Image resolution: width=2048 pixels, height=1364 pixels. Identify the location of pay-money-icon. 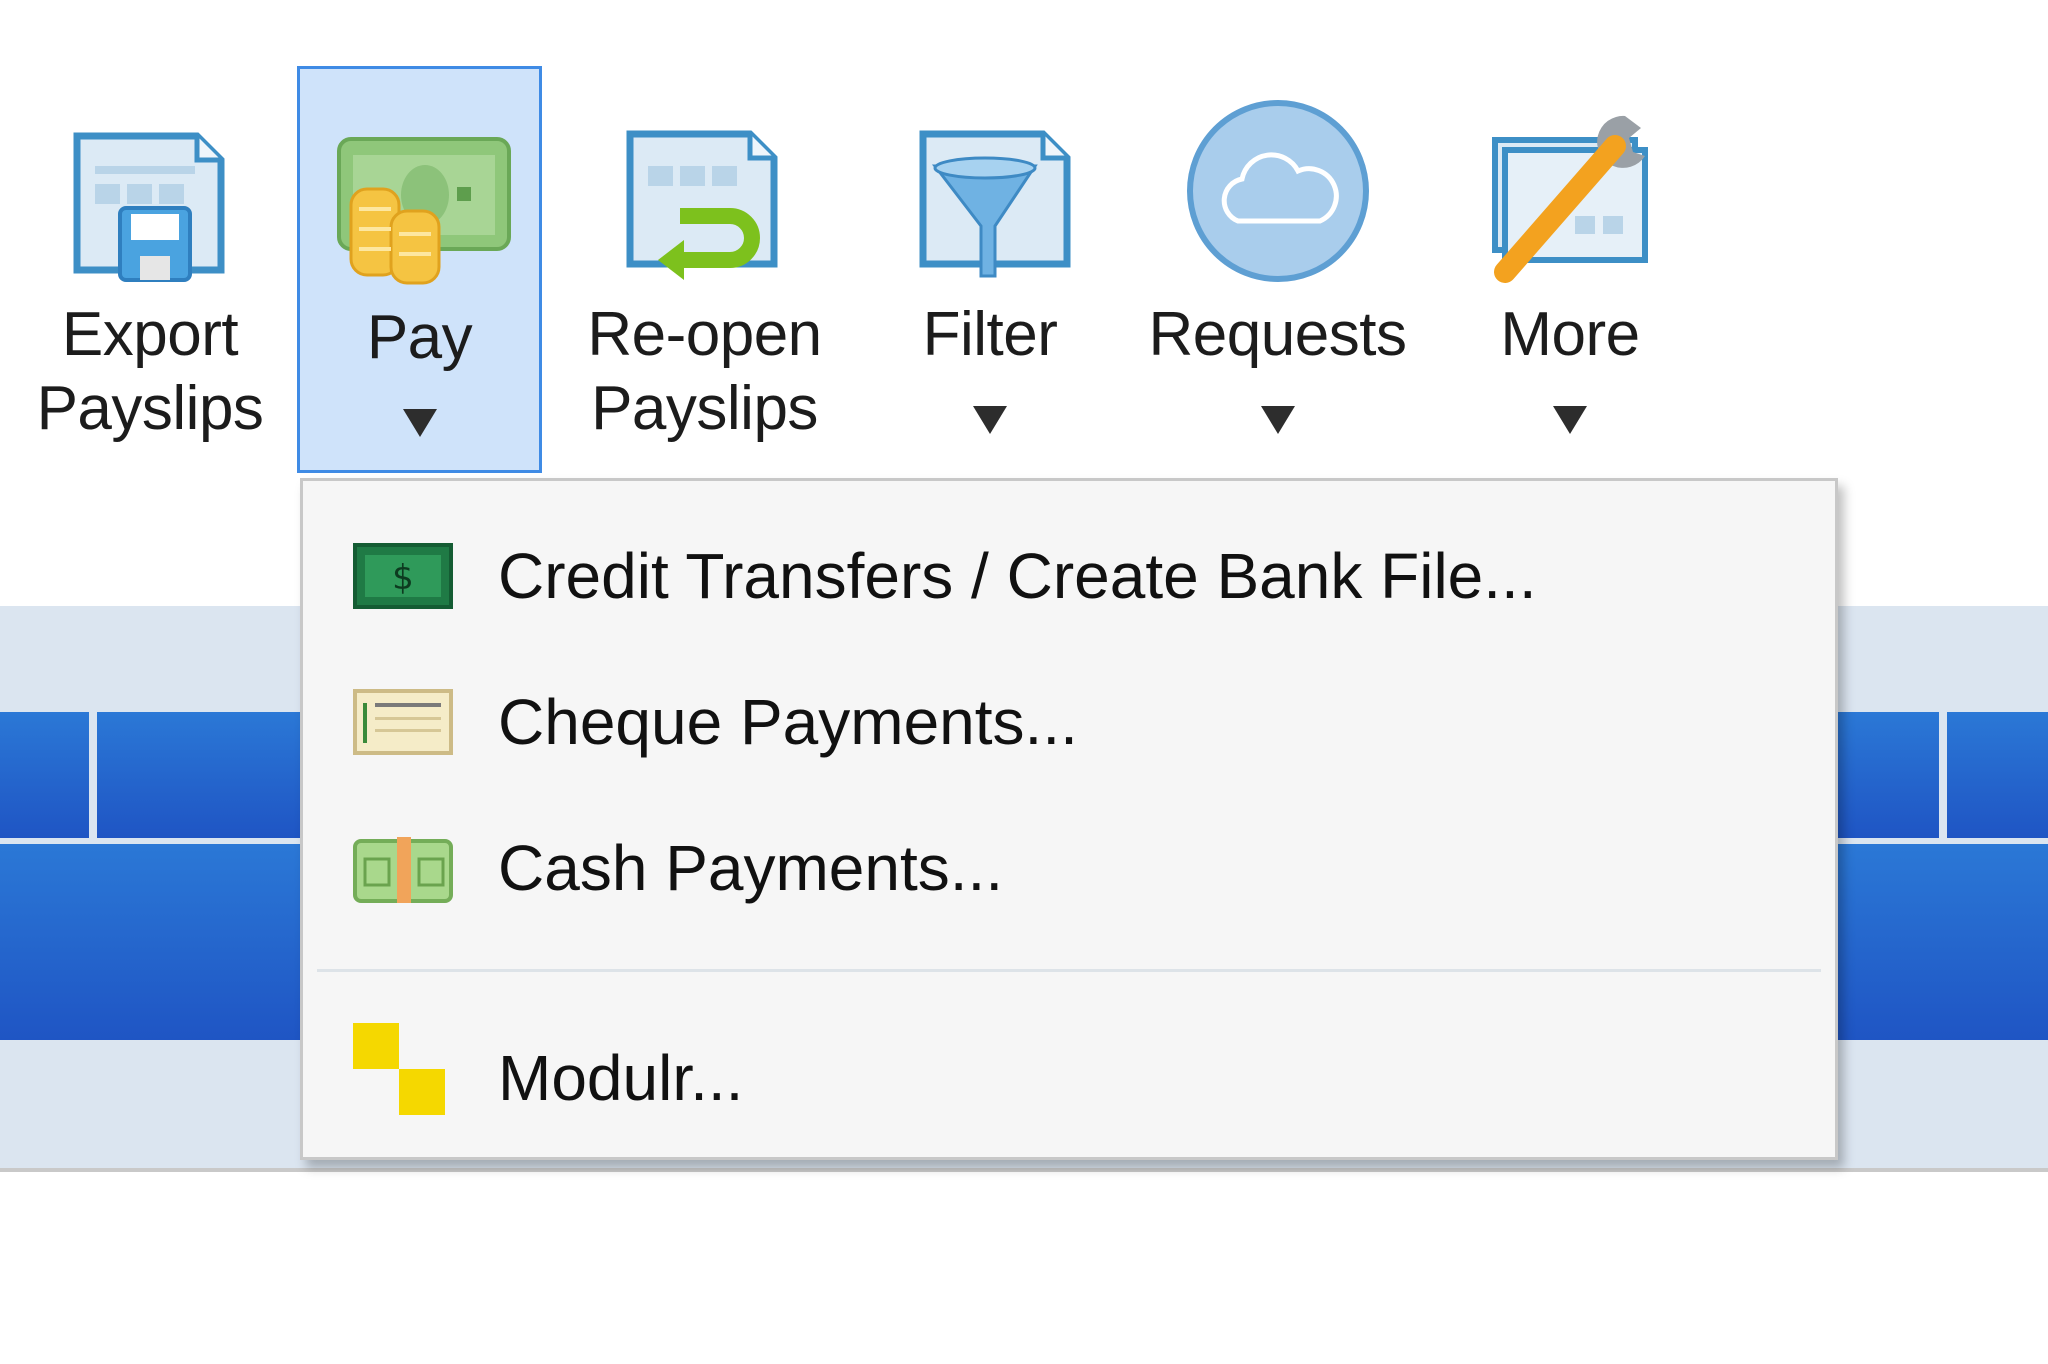
(423, 211).